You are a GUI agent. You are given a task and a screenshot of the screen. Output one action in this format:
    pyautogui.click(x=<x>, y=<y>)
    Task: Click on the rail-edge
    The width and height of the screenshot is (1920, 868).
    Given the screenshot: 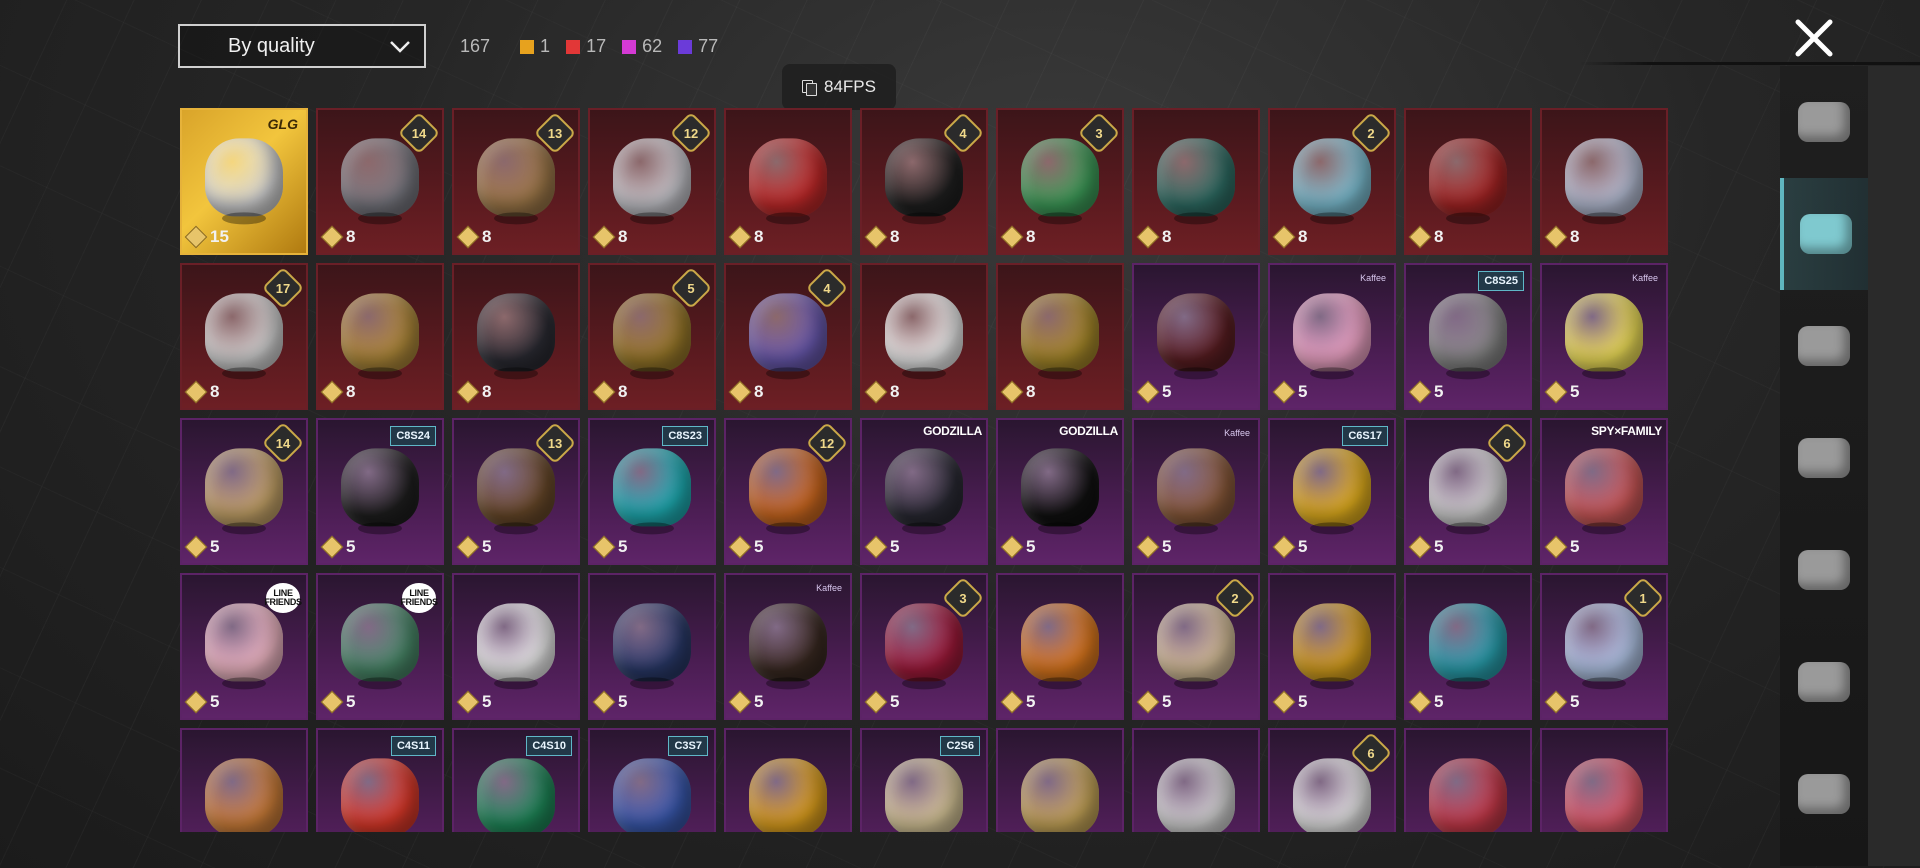 What is the action you would take?
    pyautogui.click(x=1894, y=466)
    